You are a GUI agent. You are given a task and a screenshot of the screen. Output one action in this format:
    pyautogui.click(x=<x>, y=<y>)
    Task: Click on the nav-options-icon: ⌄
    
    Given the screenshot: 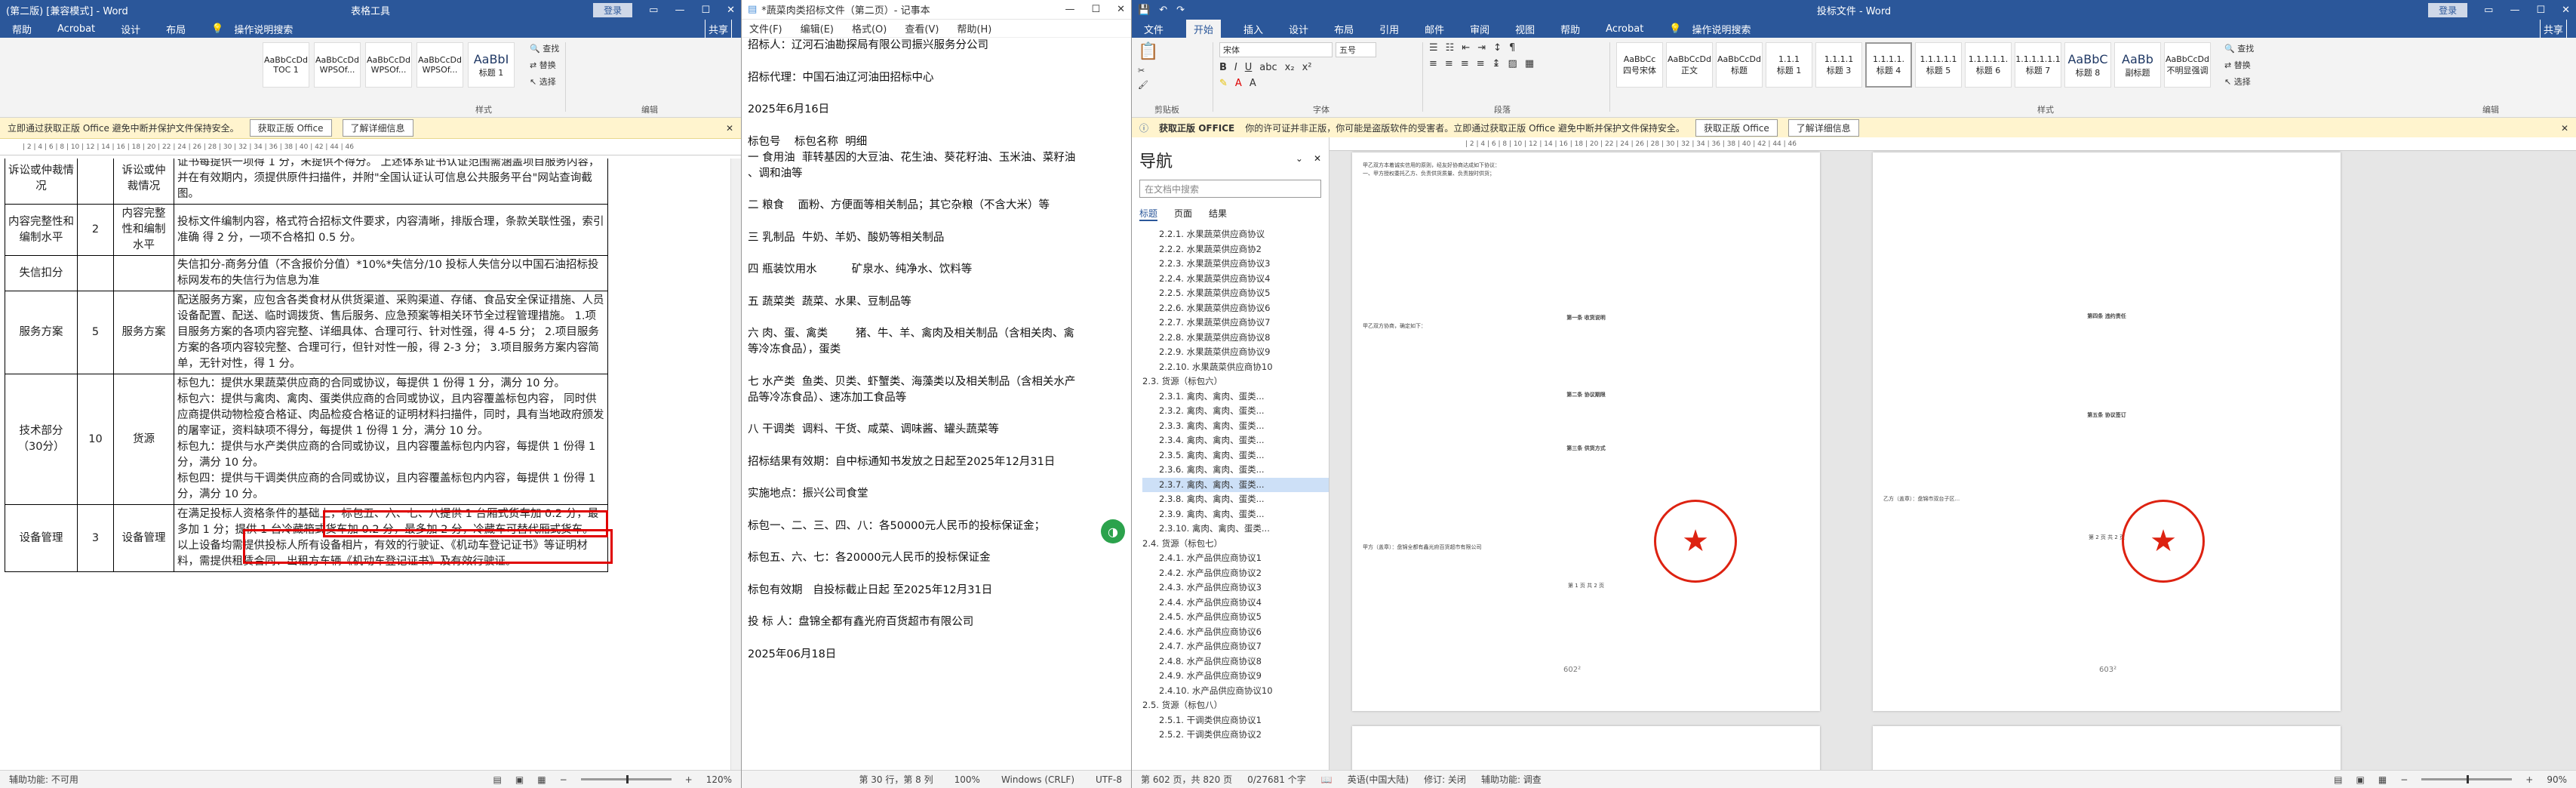 What is the action you would take?
    pyautogui.click(x=1299, y=158)
    